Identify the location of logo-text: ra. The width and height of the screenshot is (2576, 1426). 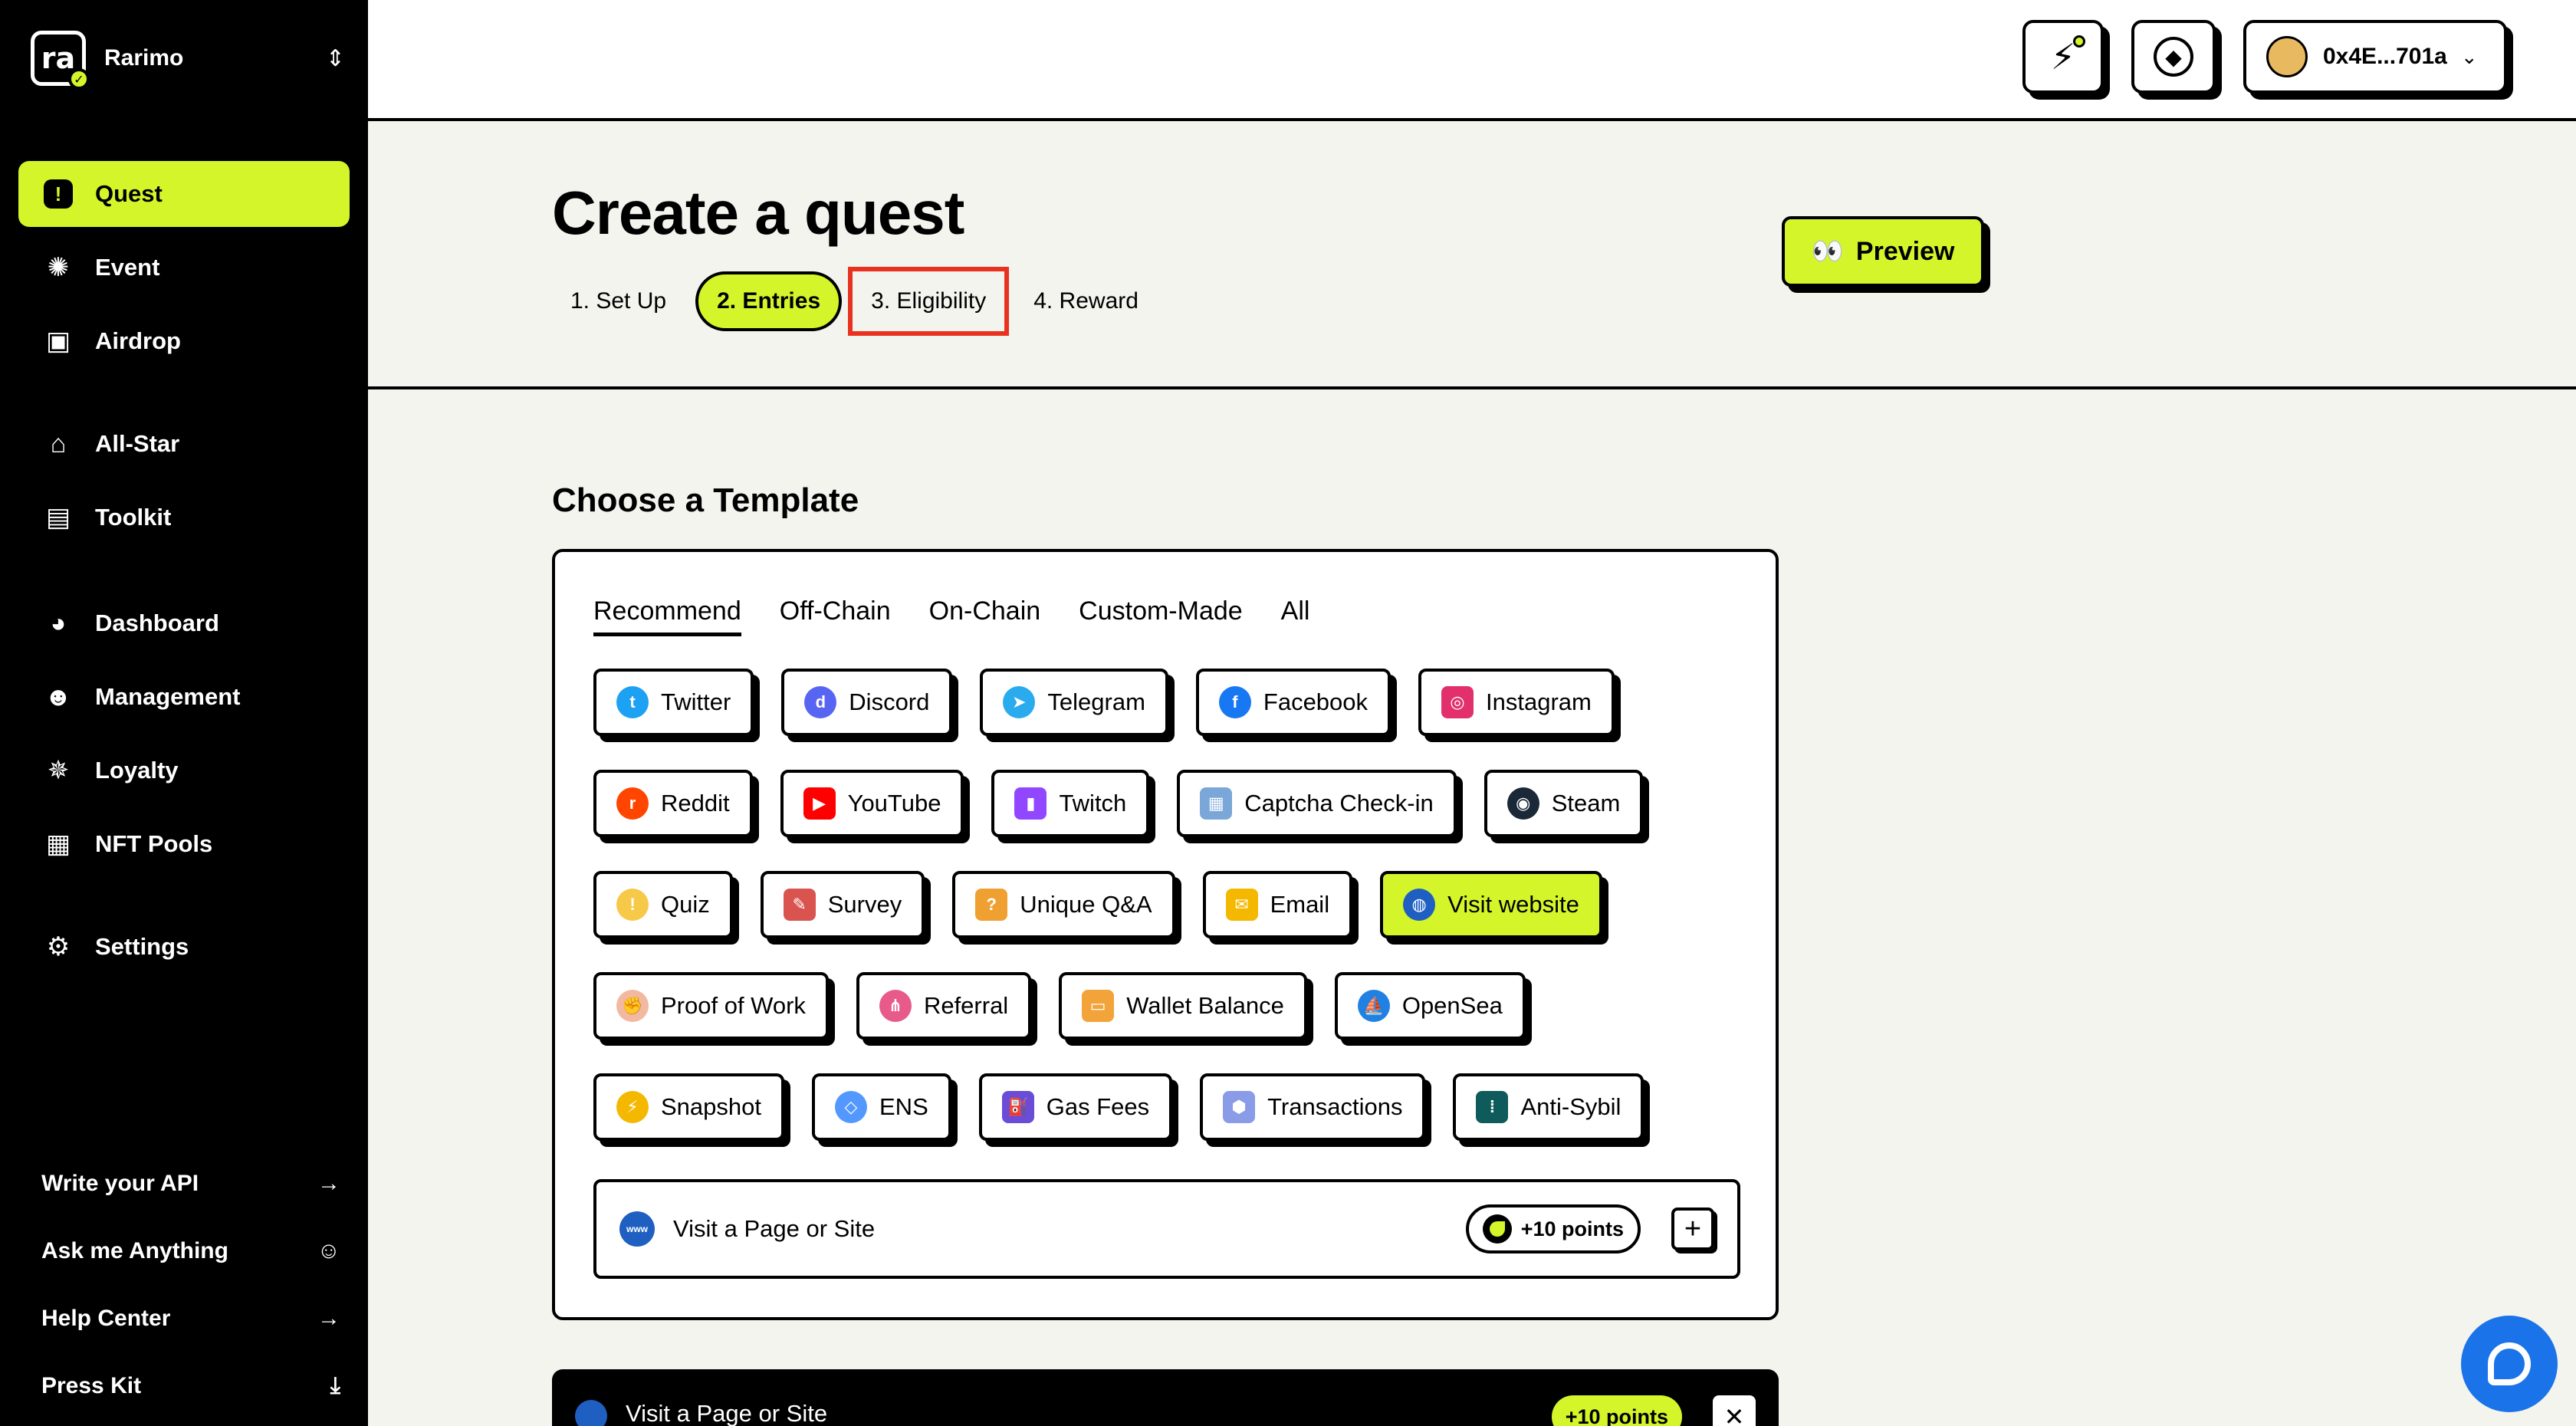
(58, 58).